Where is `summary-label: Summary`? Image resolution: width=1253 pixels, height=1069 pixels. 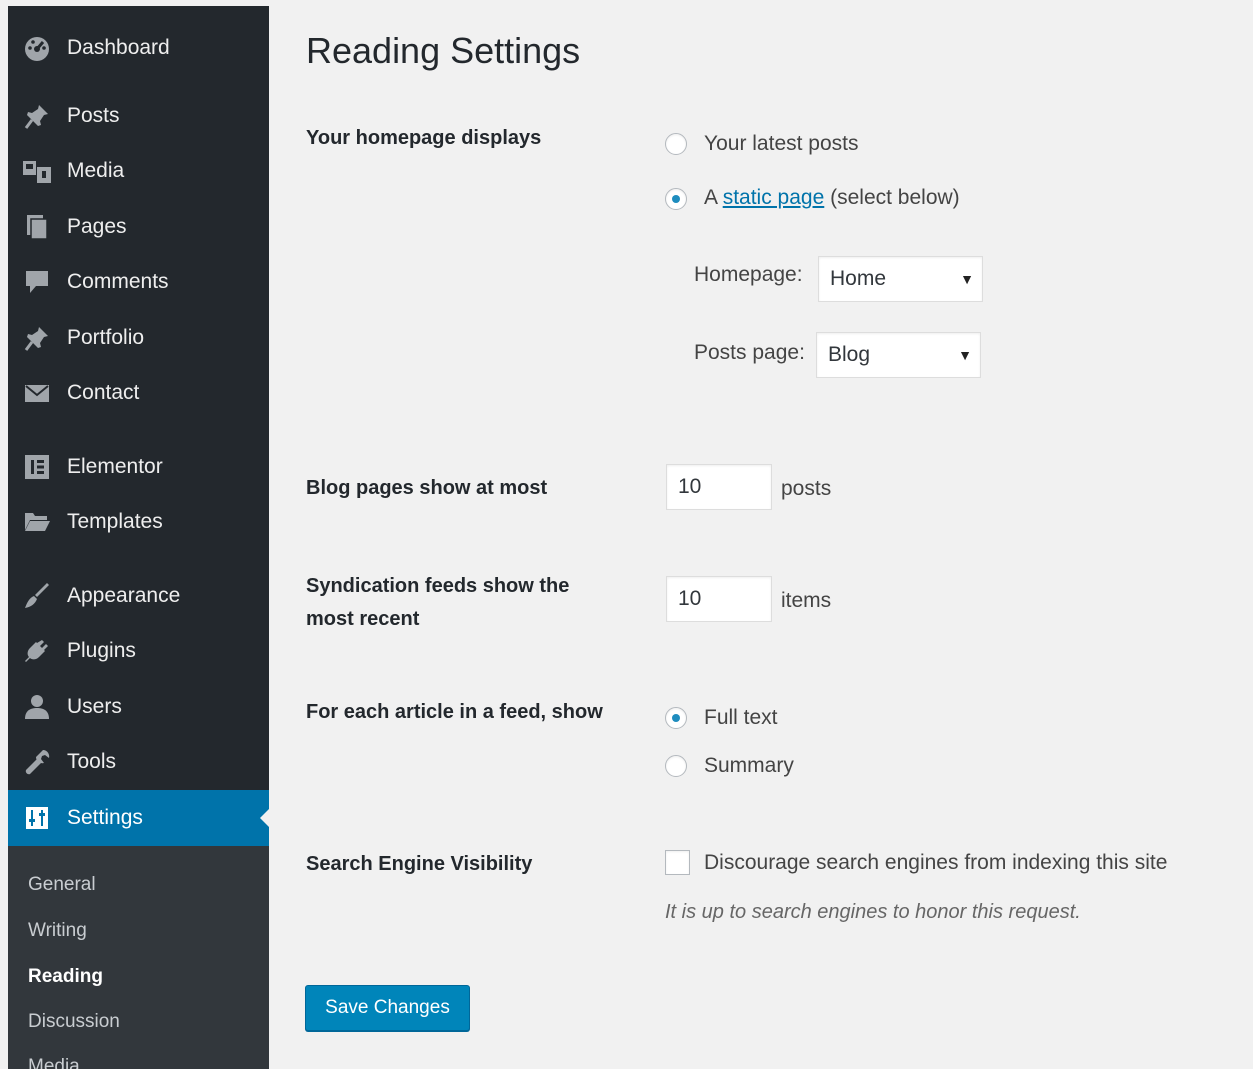
summary-label: Summary is located at coordinates (749, 765).